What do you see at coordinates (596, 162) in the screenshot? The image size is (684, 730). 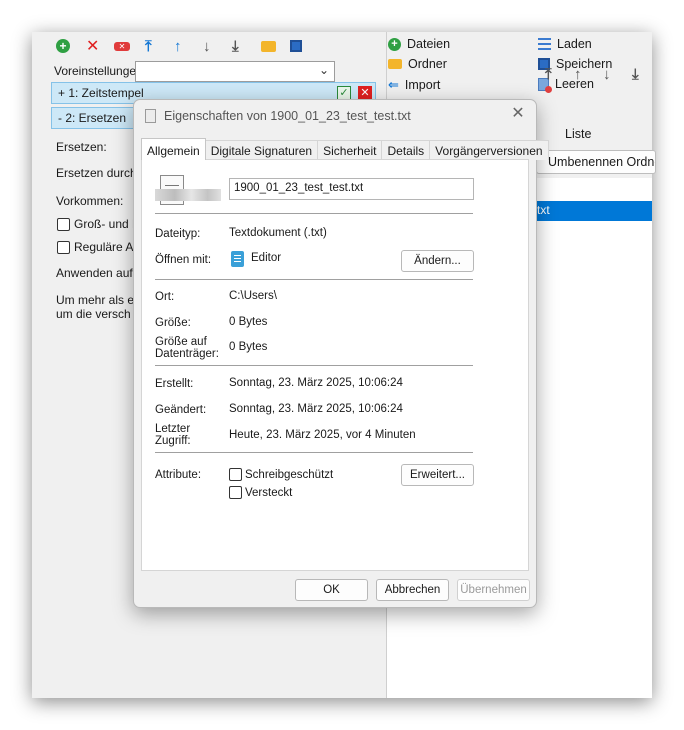 I see `rename-button: Umbenennen Ordne` at bounding box center [596, 162].